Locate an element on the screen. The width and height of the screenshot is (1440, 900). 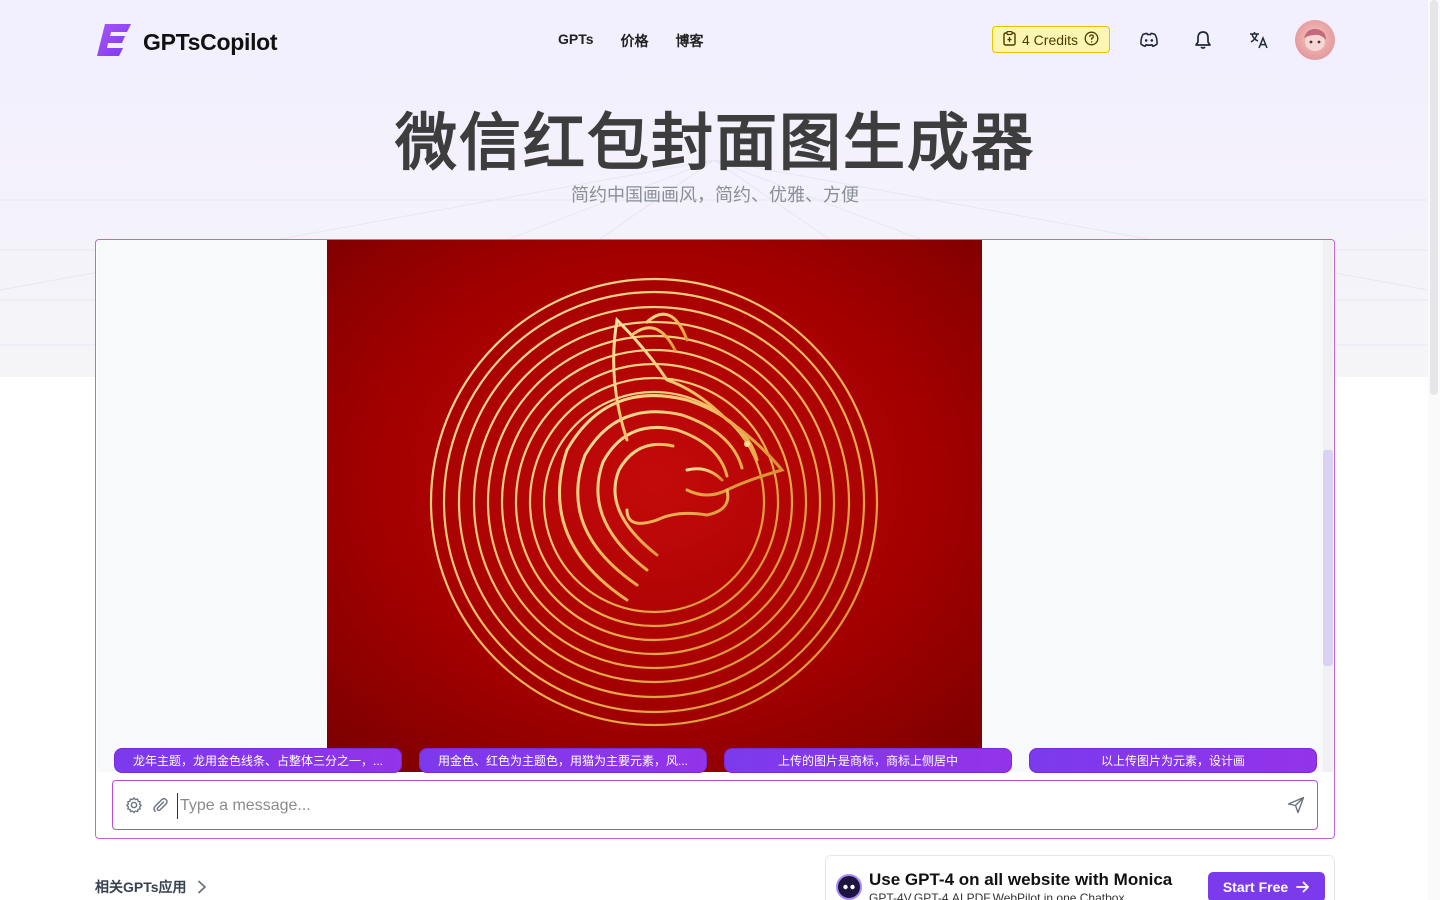
message-input is located at coordinates (717, 806).